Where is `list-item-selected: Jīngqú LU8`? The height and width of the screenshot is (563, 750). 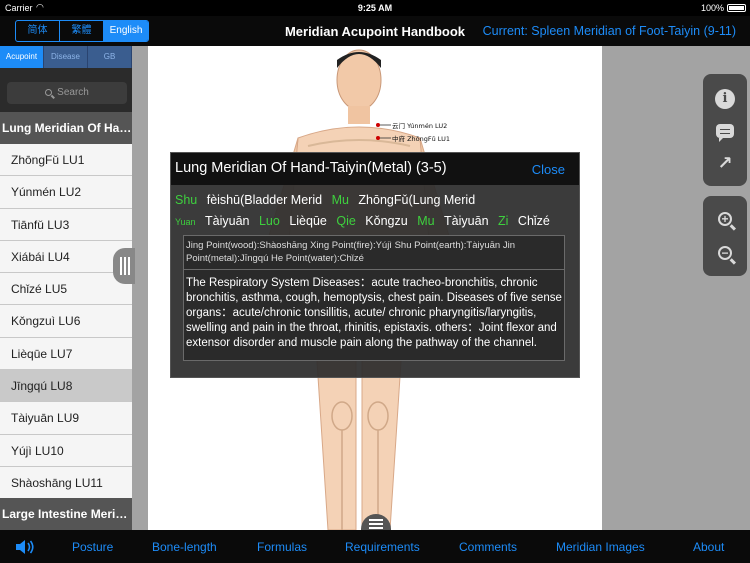
list-item-selected: Jīngqú LU8 is located at coordinates (66, 386).